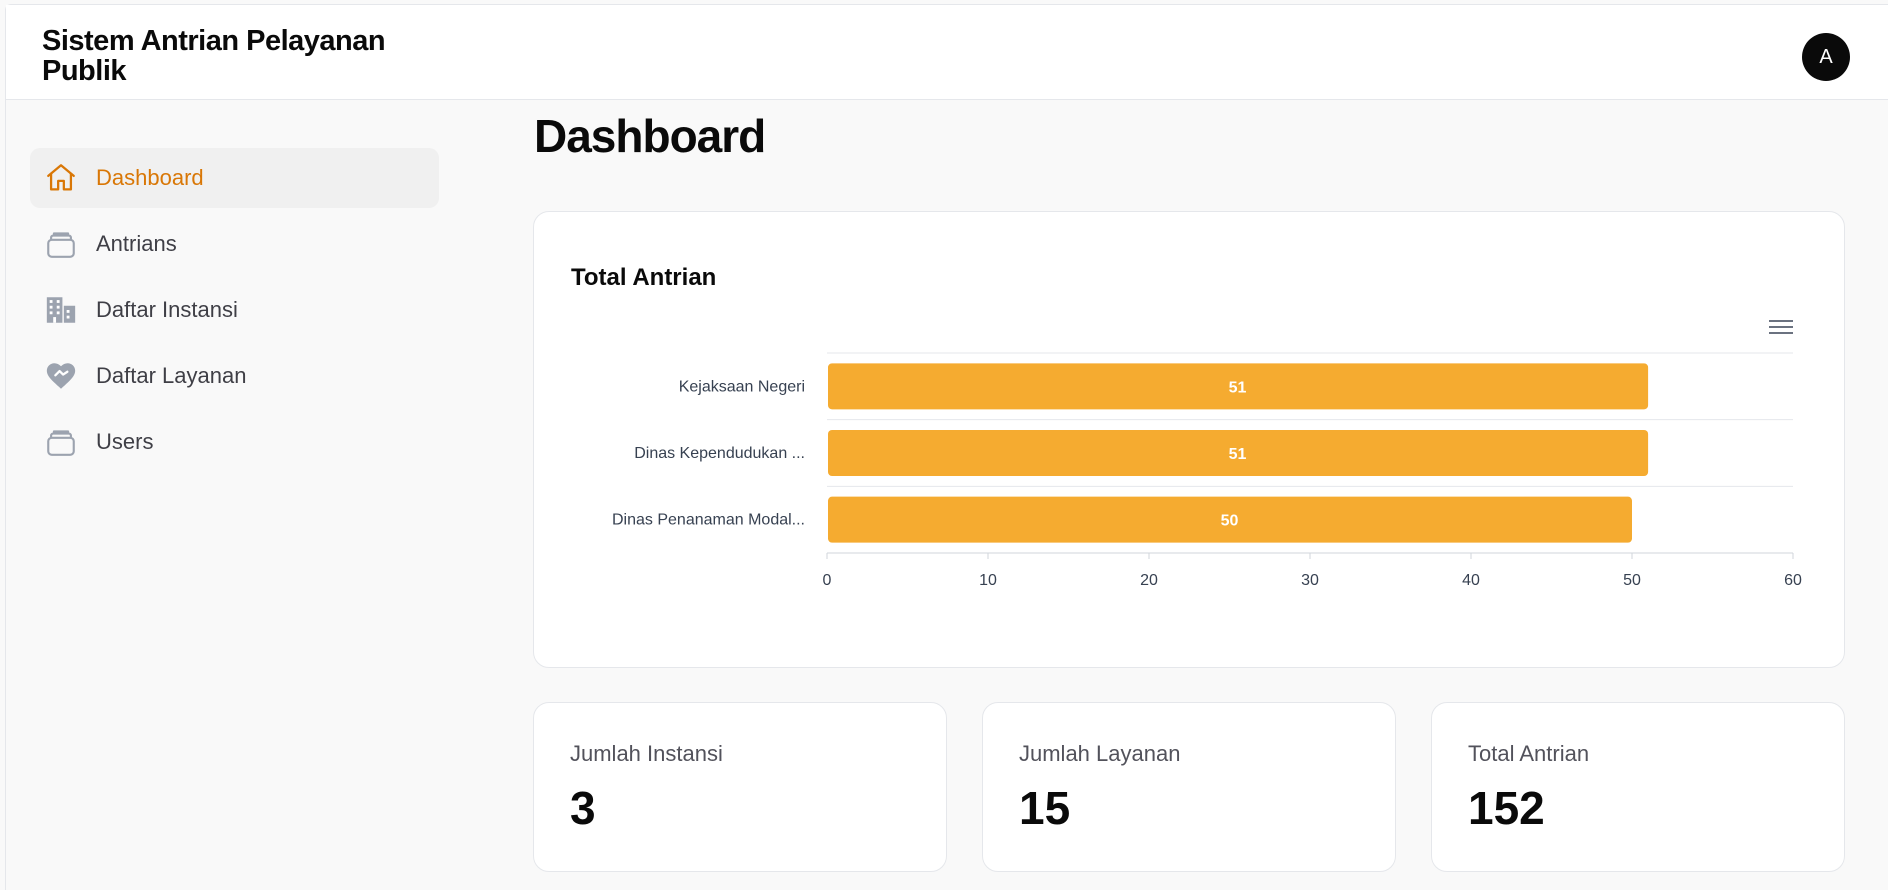 This screenshot has width=1888, height=890. Describe the element at coordinates (1529, 753) in the screenshot. I see `stat-label: Total Antrian` at that location.